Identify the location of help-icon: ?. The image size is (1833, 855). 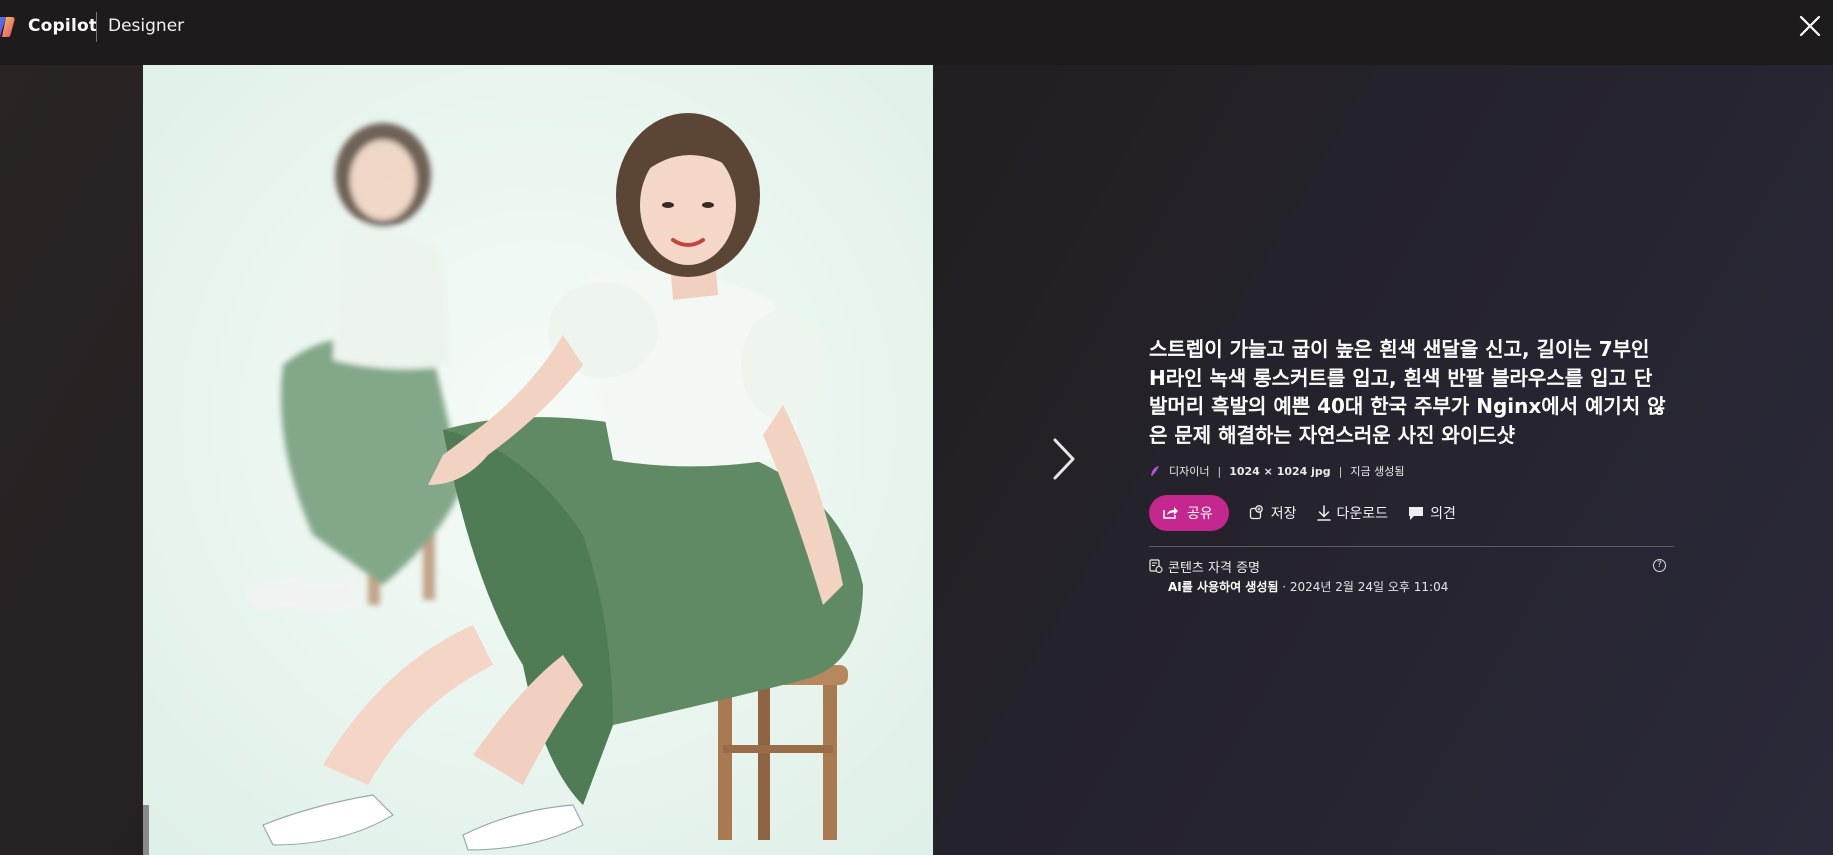
(1659, 565).